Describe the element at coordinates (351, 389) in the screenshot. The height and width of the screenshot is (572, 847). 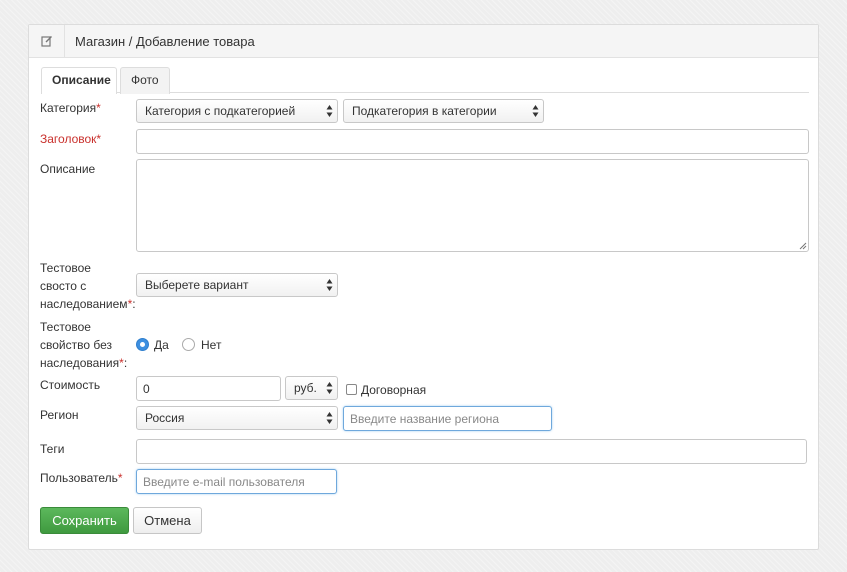
I see `negotiable-checkbox` at that location.